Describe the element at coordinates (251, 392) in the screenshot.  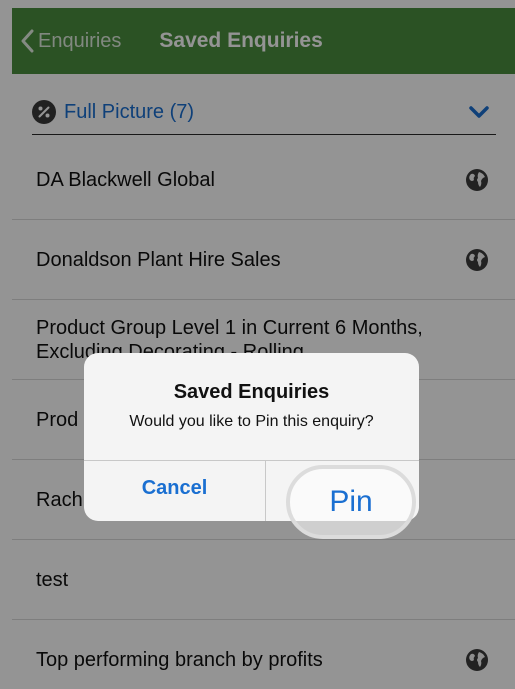
I see `dialog-title: Saved Enquiries` at that location.